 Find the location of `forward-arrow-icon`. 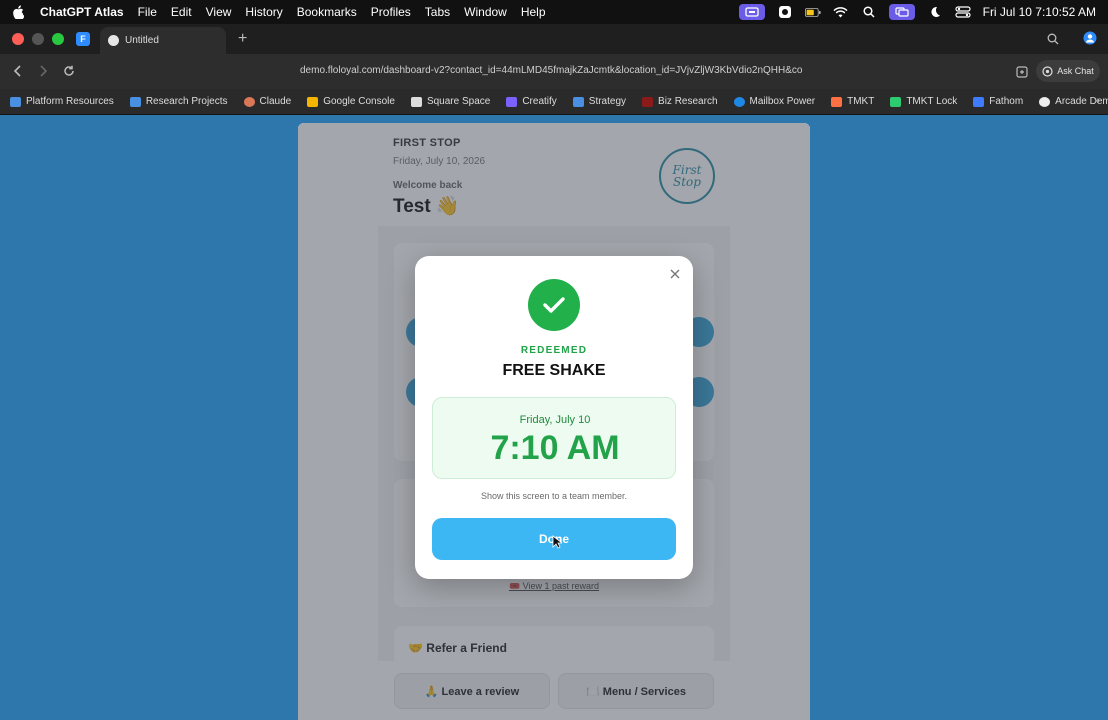

forward-arrow-icon is located at coordinates (43, 72).